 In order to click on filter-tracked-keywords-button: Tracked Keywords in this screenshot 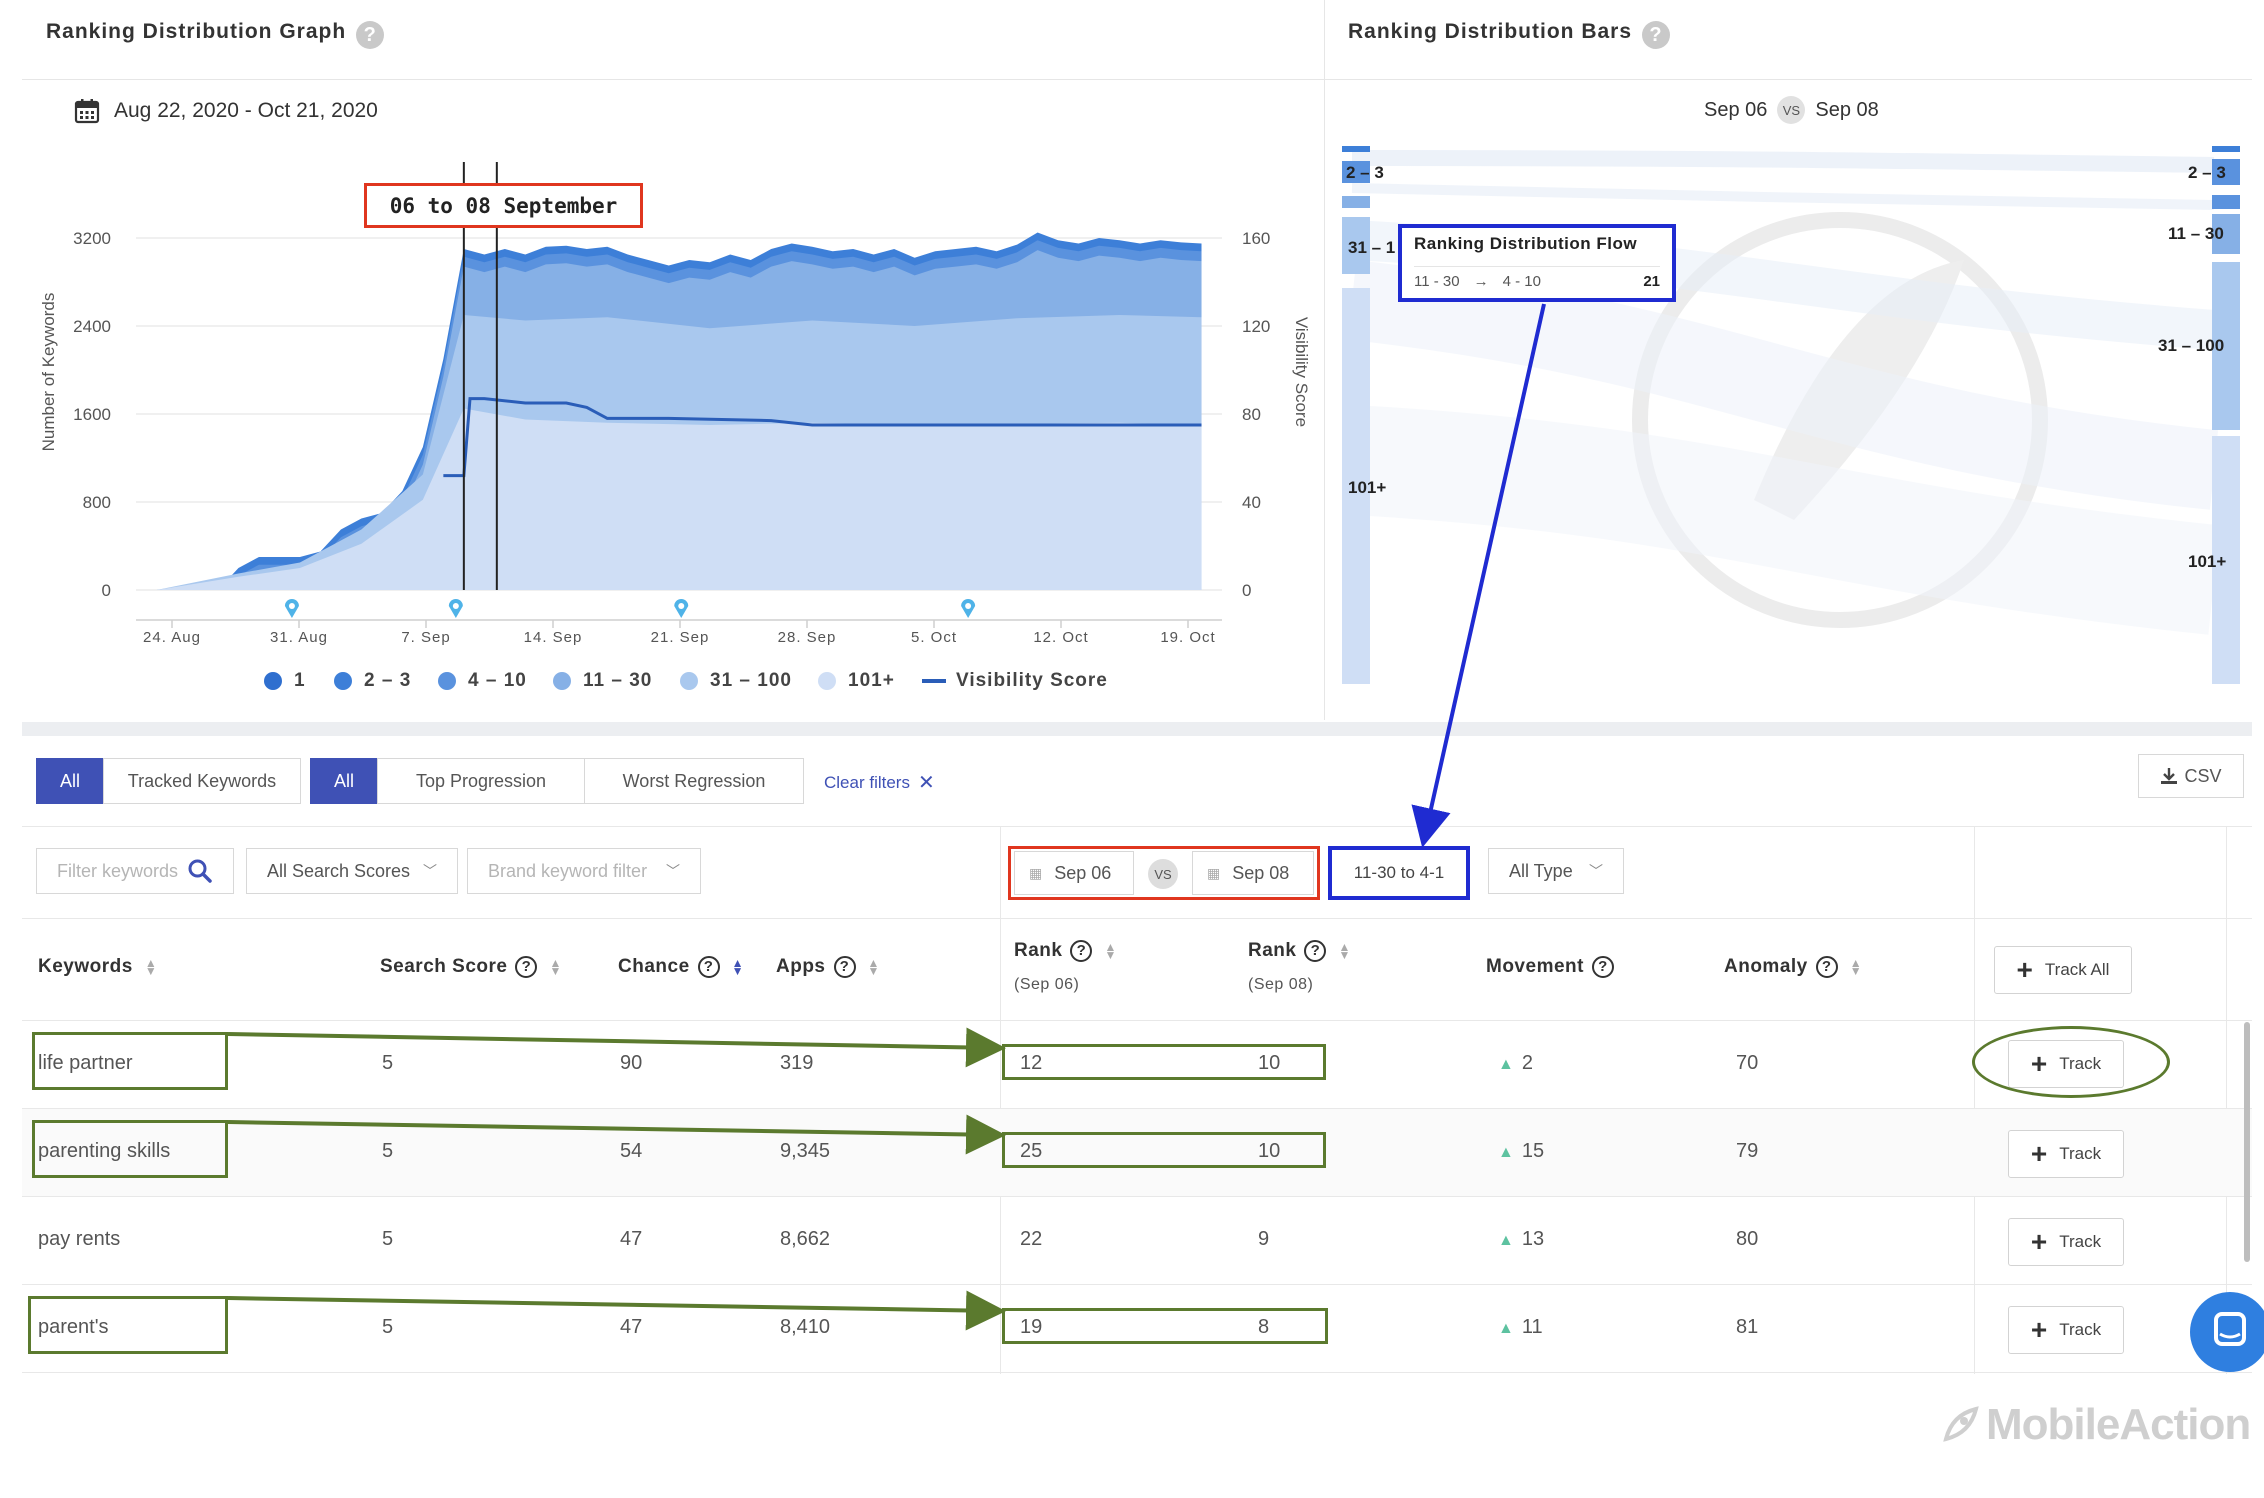, I will do `click(202, 781)`.